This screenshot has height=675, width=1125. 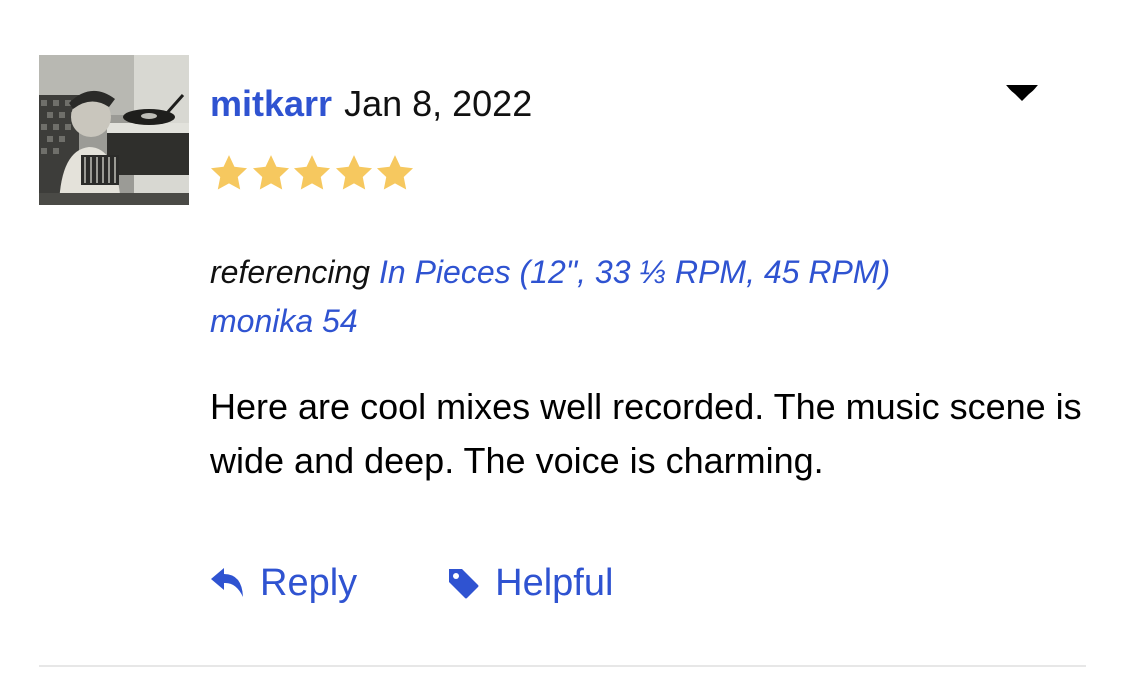 What do you see at coordinates (562, 666) in the screenshot?
I see `divider` at bounding box center [562, 666].